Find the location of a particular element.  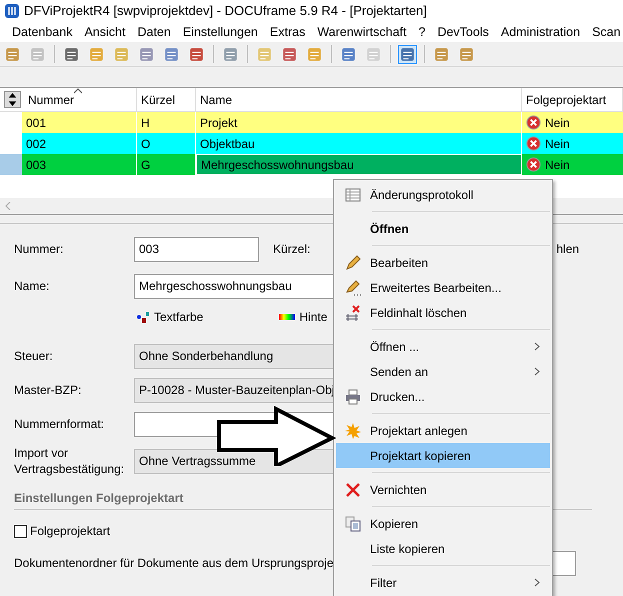

menu-label: Feldinhalt löschen is located at coordinates (419, 313).